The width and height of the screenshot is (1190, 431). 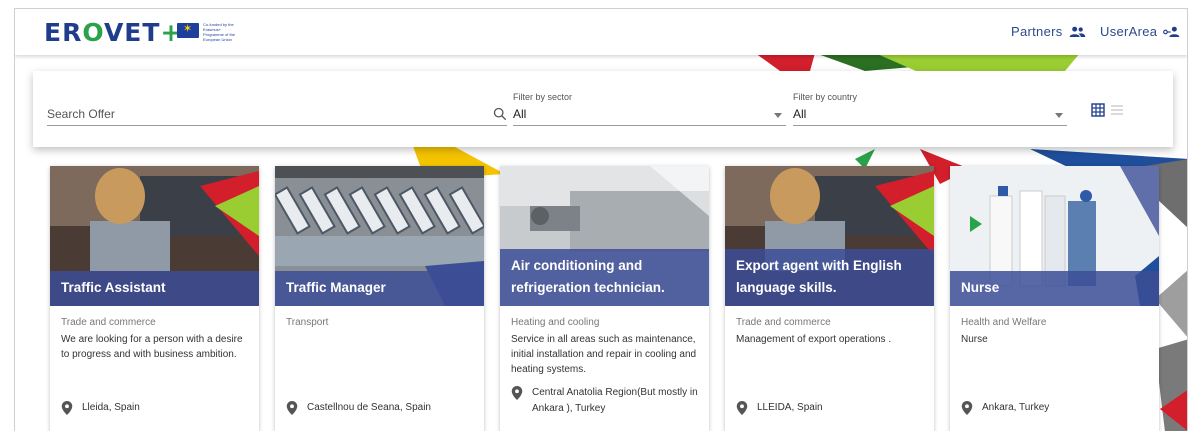 I want to click on card-image: Traffic Manager, so click(x=379, y=236).